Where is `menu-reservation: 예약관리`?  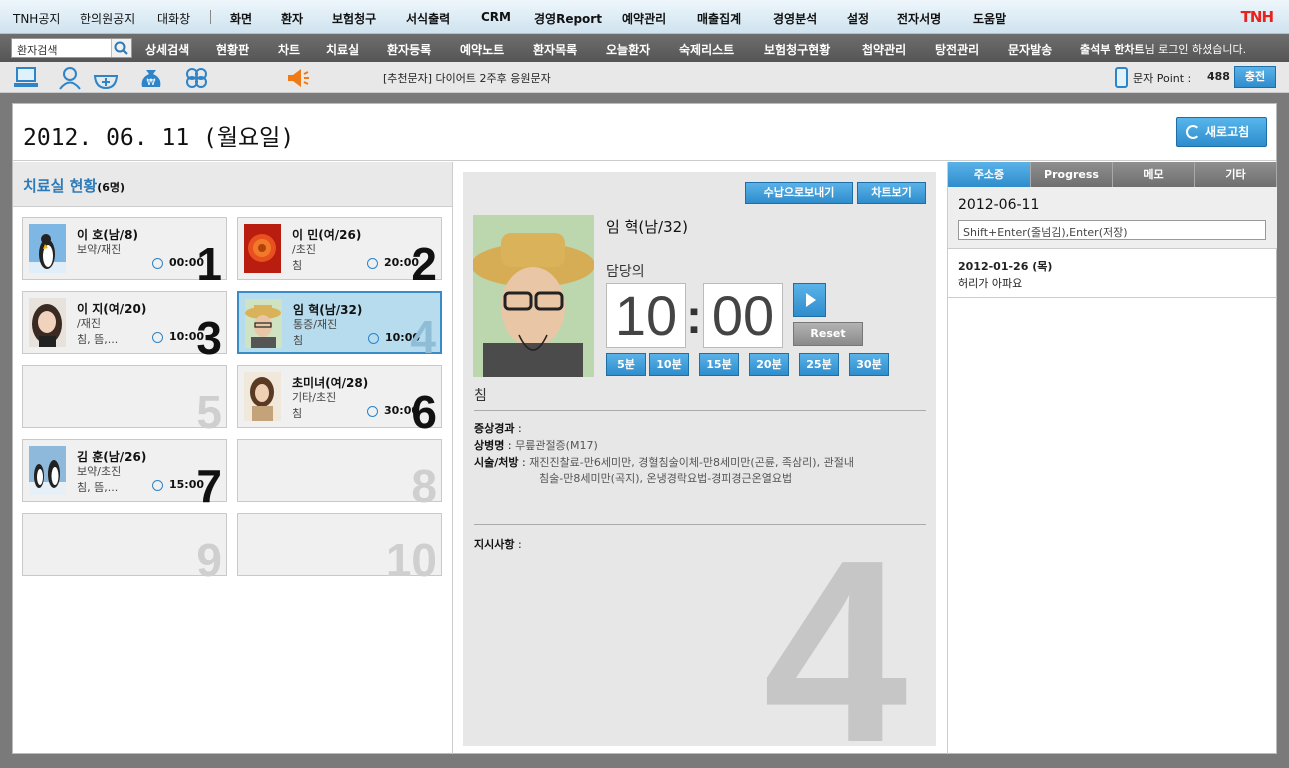
menu-reservation: 예약관리 is located at coordinates (644, 18).